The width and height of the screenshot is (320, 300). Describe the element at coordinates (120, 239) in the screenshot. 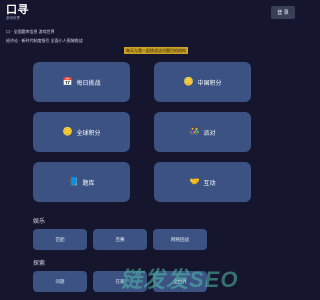

I see `entertainment-item-contest: 百赛` at that location.